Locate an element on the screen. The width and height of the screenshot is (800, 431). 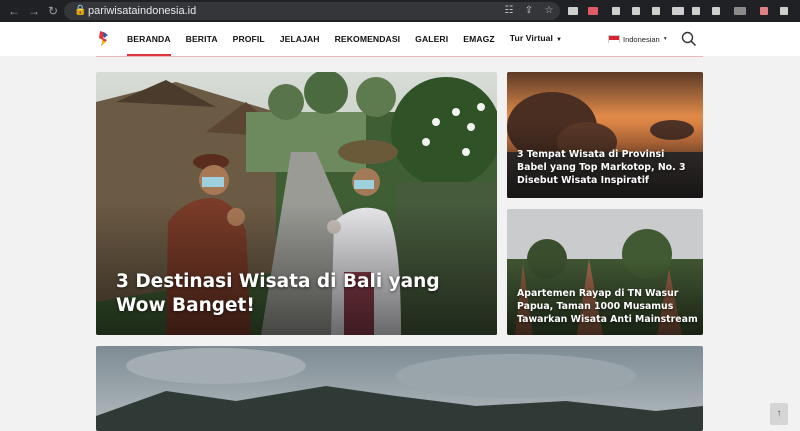
share-icon: ⇪ is located at coordinates (529, 11).